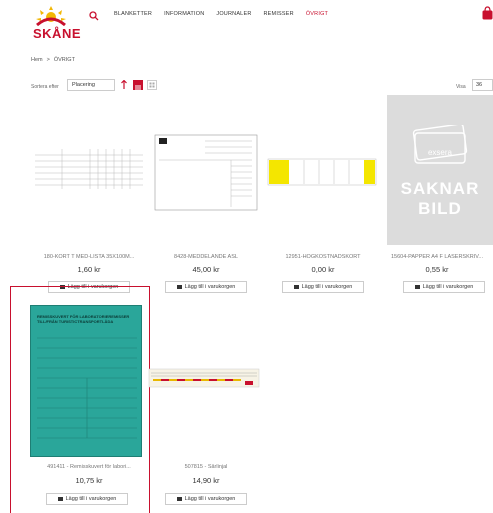 The width and height of the screenshot is (493, 513). I want to click on show-label: Visa, so click(461, 87).